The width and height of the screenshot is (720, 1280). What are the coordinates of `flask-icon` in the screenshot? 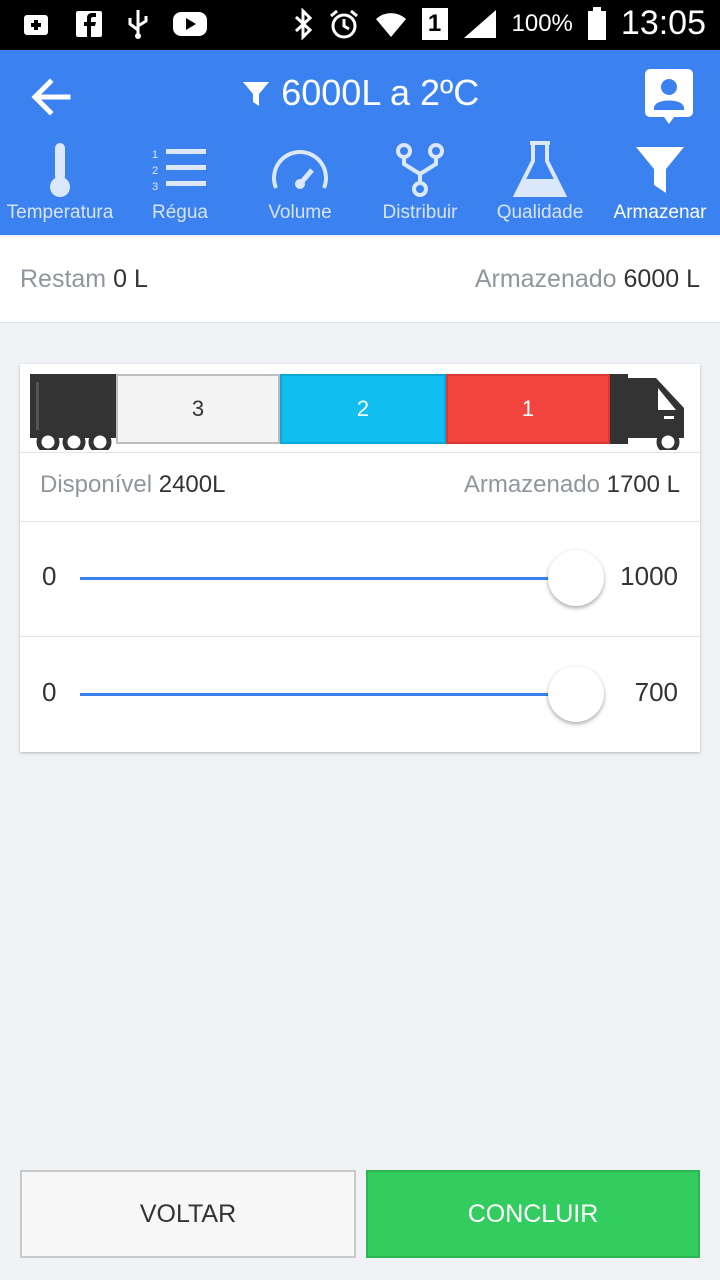 It's located at (540, 169).